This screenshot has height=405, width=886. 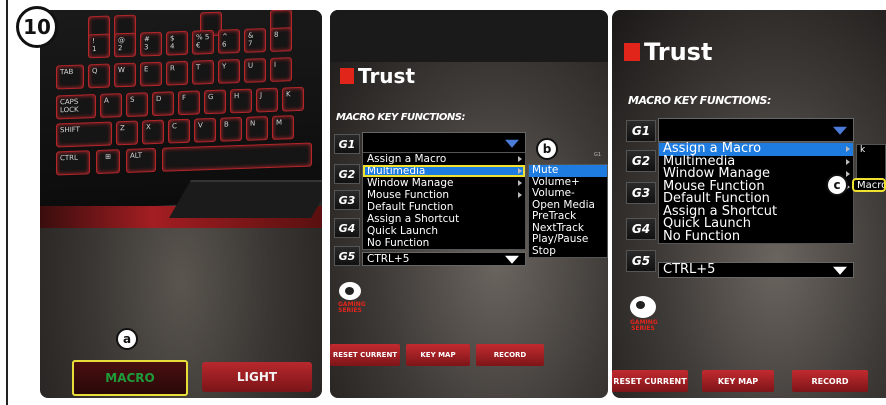 I want to click on key: D, so click(x=163, y=104).